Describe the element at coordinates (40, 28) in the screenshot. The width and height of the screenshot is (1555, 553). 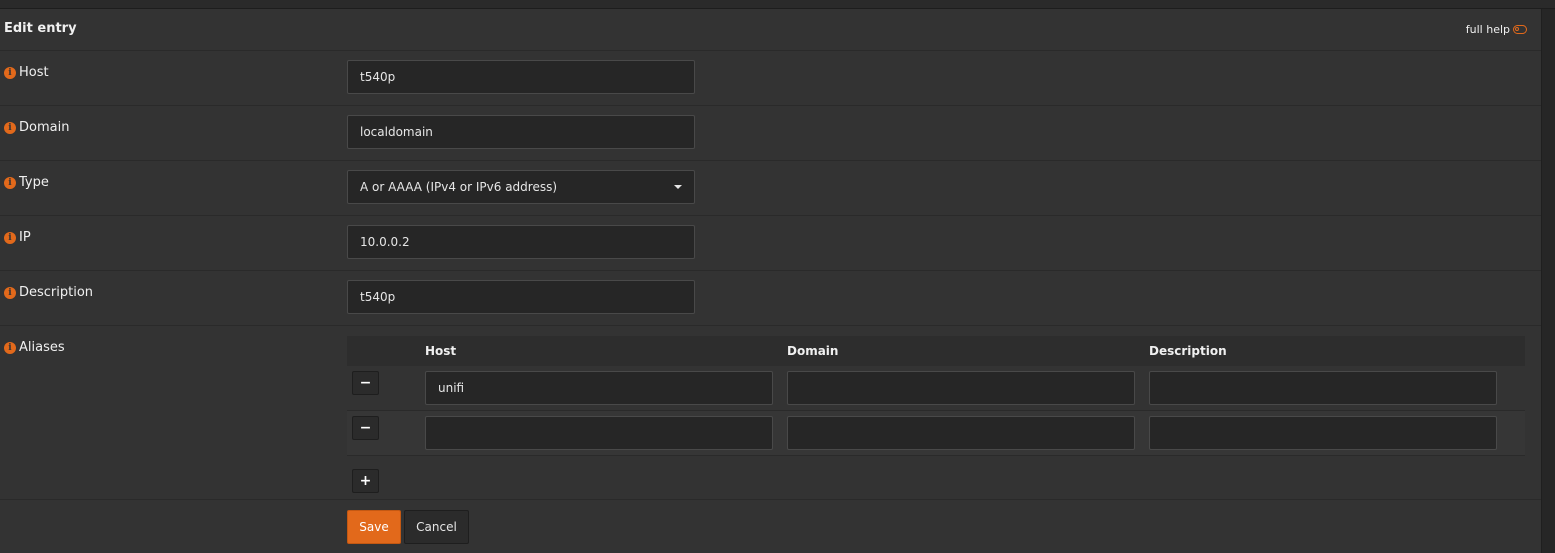
I see `panel-title: Edit entry` at that location.